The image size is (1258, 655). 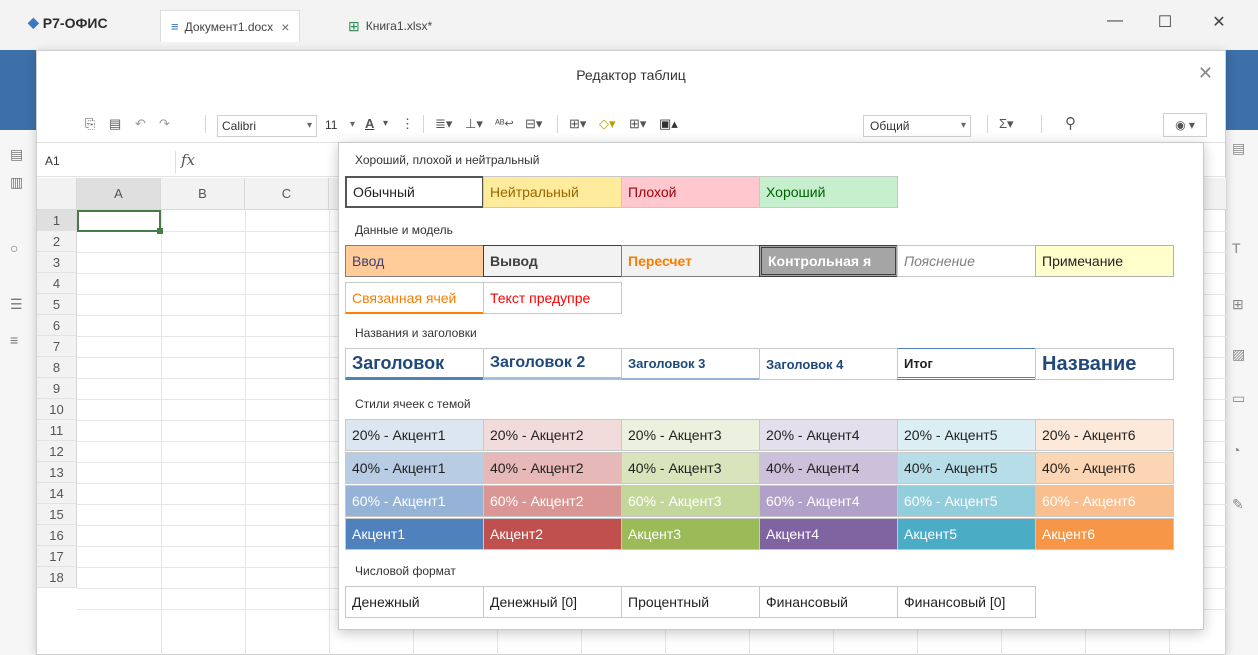 What do you see at coordinates (57, 556) in the screenshot?
I see `row-header: 17` at bounding box center [57, 556].